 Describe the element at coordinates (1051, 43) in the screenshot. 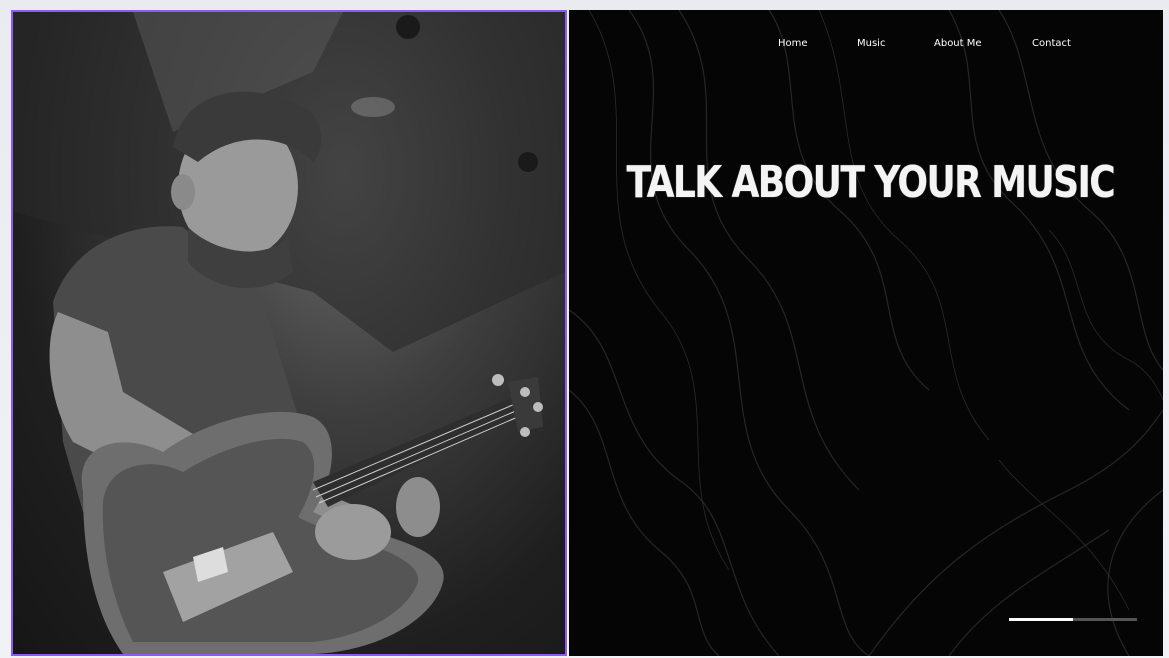

I see `nav-contact: Contact` at that location.